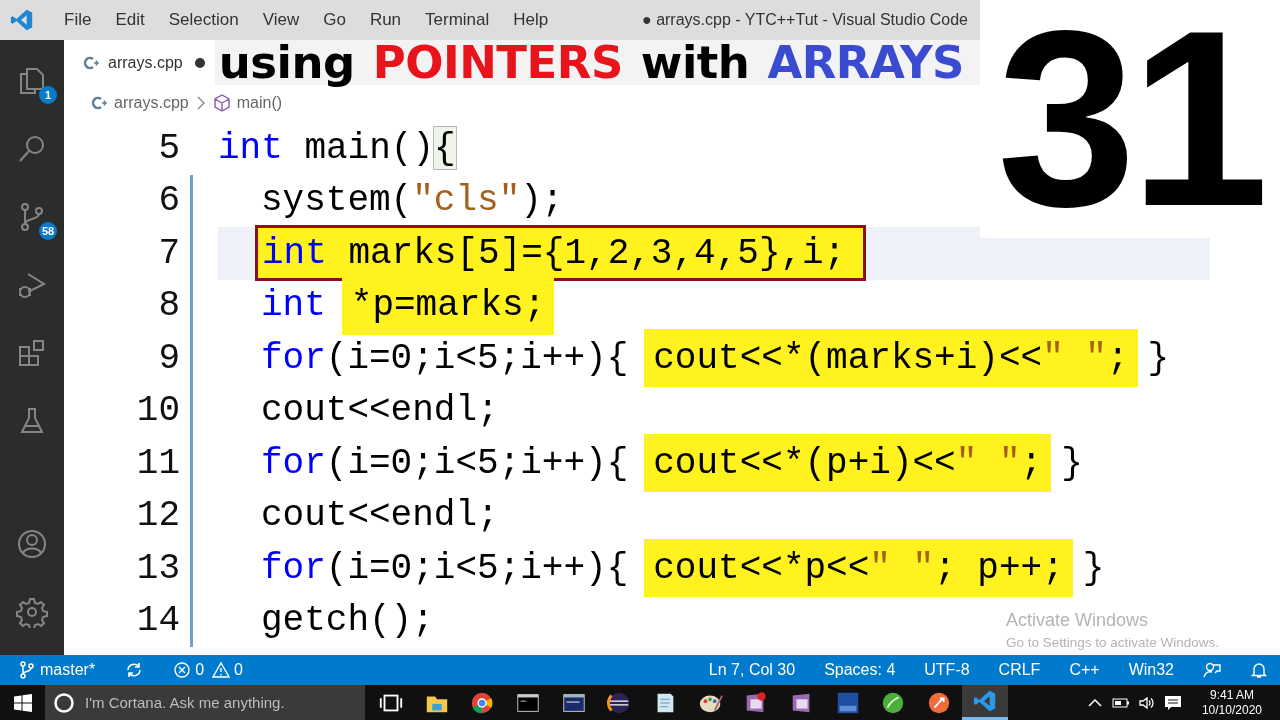 The height and width of the screenshot is (720, 1280). I want to click on menu-item: Terminal, so click(457, 20).